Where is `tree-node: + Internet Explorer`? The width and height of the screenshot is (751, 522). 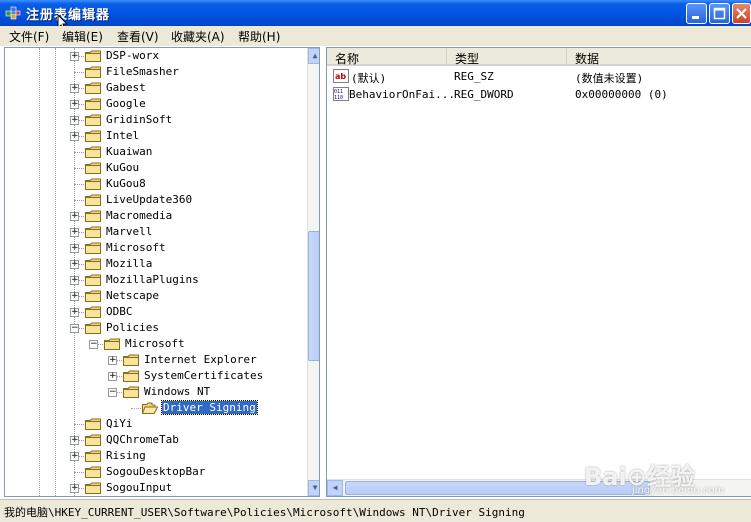
tree-node: + Internet Explorer is located at coordinates (155, 360).